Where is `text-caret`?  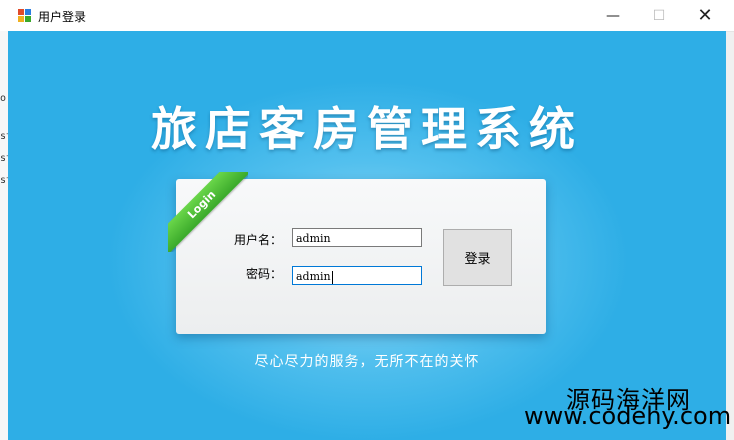 text-caret is located at coordinates (332, 277).